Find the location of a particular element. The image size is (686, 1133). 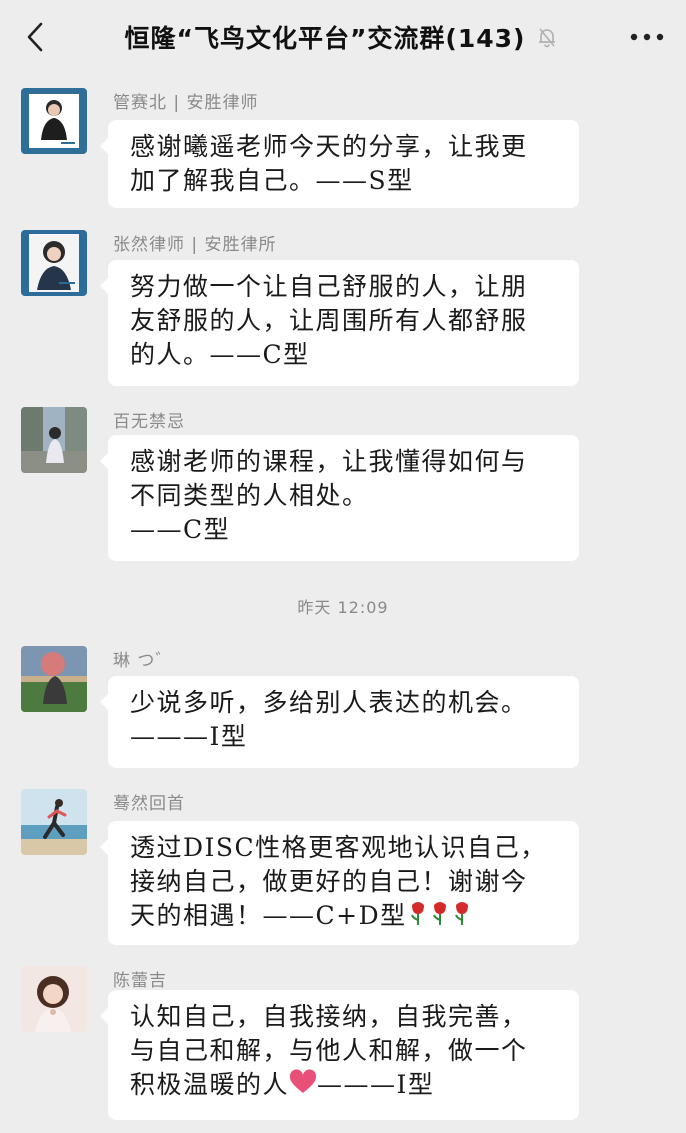

chevron-left-icon is located at coordinates (35, 37).